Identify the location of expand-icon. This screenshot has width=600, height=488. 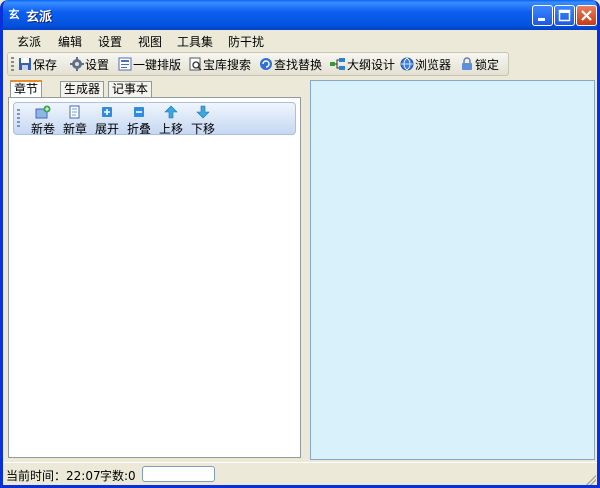
(107, 112).